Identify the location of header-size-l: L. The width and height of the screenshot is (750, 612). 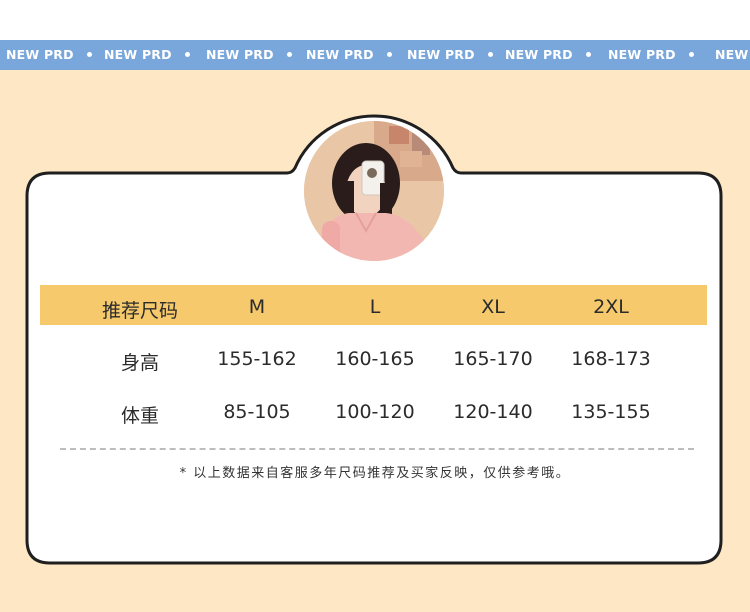
(375, 307).